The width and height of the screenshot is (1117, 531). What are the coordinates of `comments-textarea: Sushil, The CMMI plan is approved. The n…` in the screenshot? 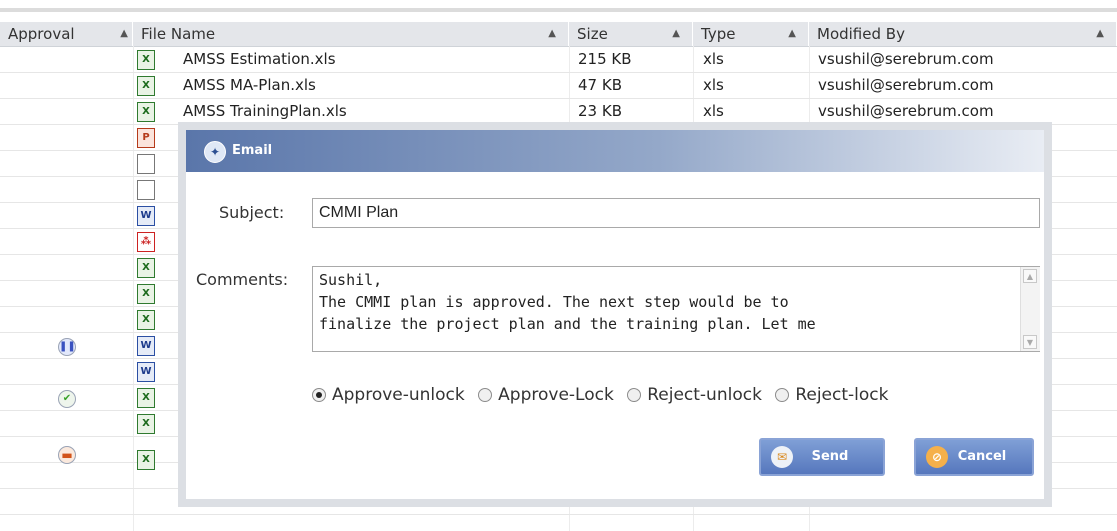 It's located at (676, 309).